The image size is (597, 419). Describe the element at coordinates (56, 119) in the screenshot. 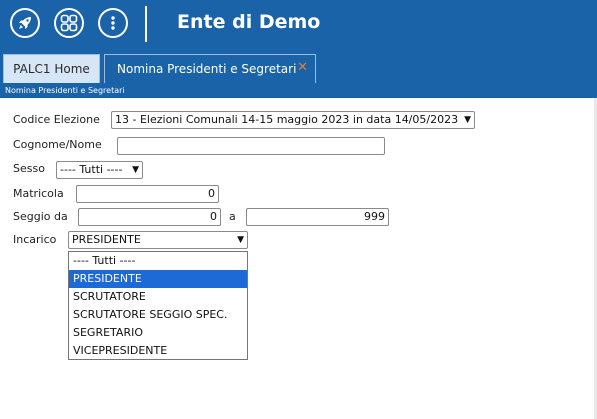

I see `codice-elezione-label: Codice Elezione` at that location.